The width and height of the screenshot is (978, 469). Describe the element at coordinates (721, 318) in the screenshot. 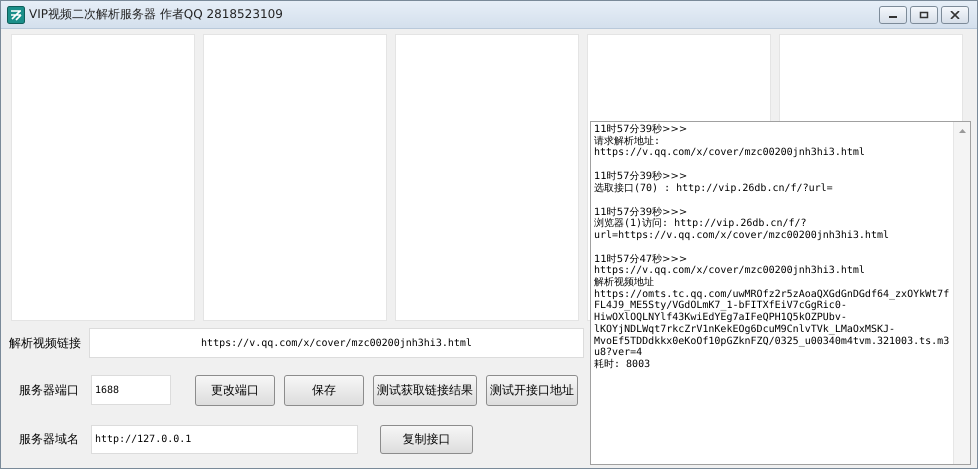

I see `log-line: HiwOXlOQLNYlf43KwiEdYEg7aIFeQPH1Q5kOZPUbv-` at that location.